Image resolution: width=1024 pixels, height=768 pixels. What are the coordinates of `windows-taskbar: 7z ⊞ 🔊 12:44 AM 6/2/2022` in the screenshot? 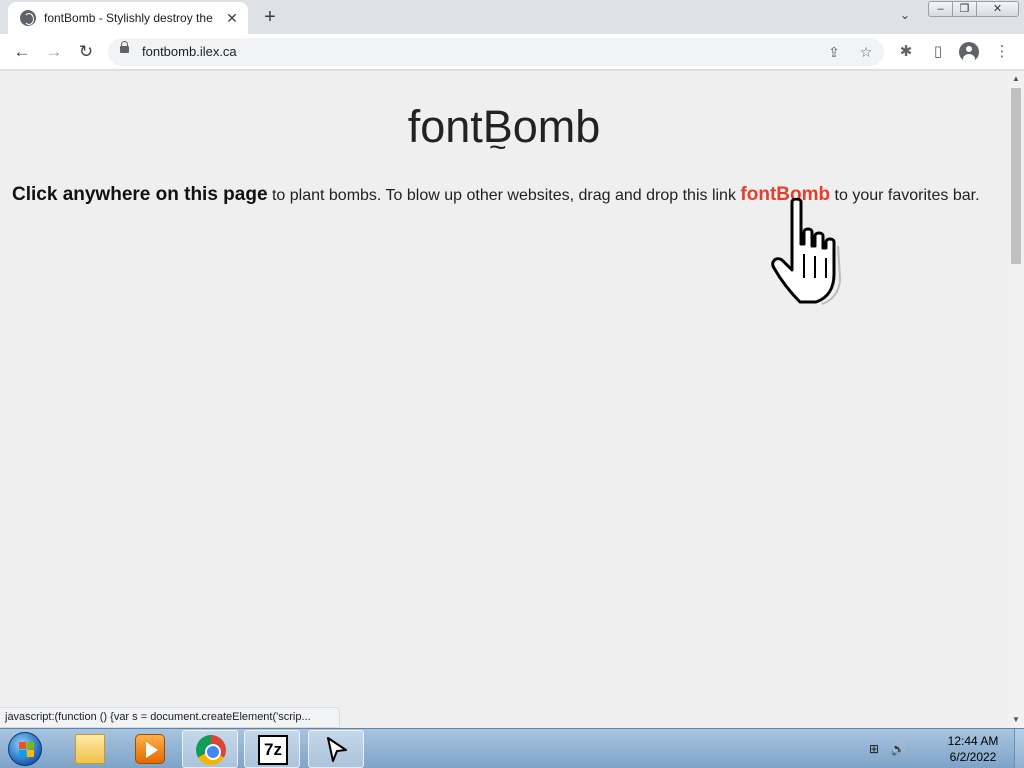 It's located at (512, 748).